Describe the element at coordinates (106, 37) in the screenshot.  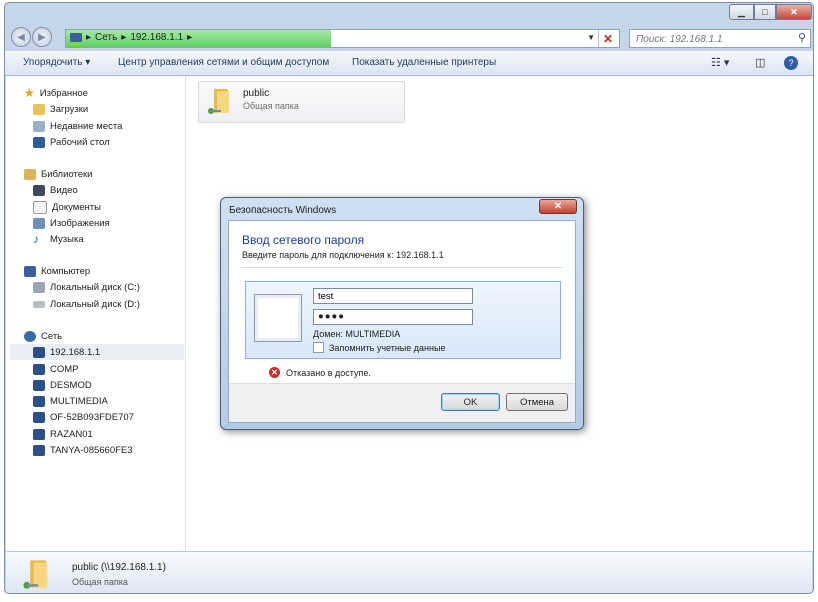
I see `breadcrumb-network: Сеть` at that location.